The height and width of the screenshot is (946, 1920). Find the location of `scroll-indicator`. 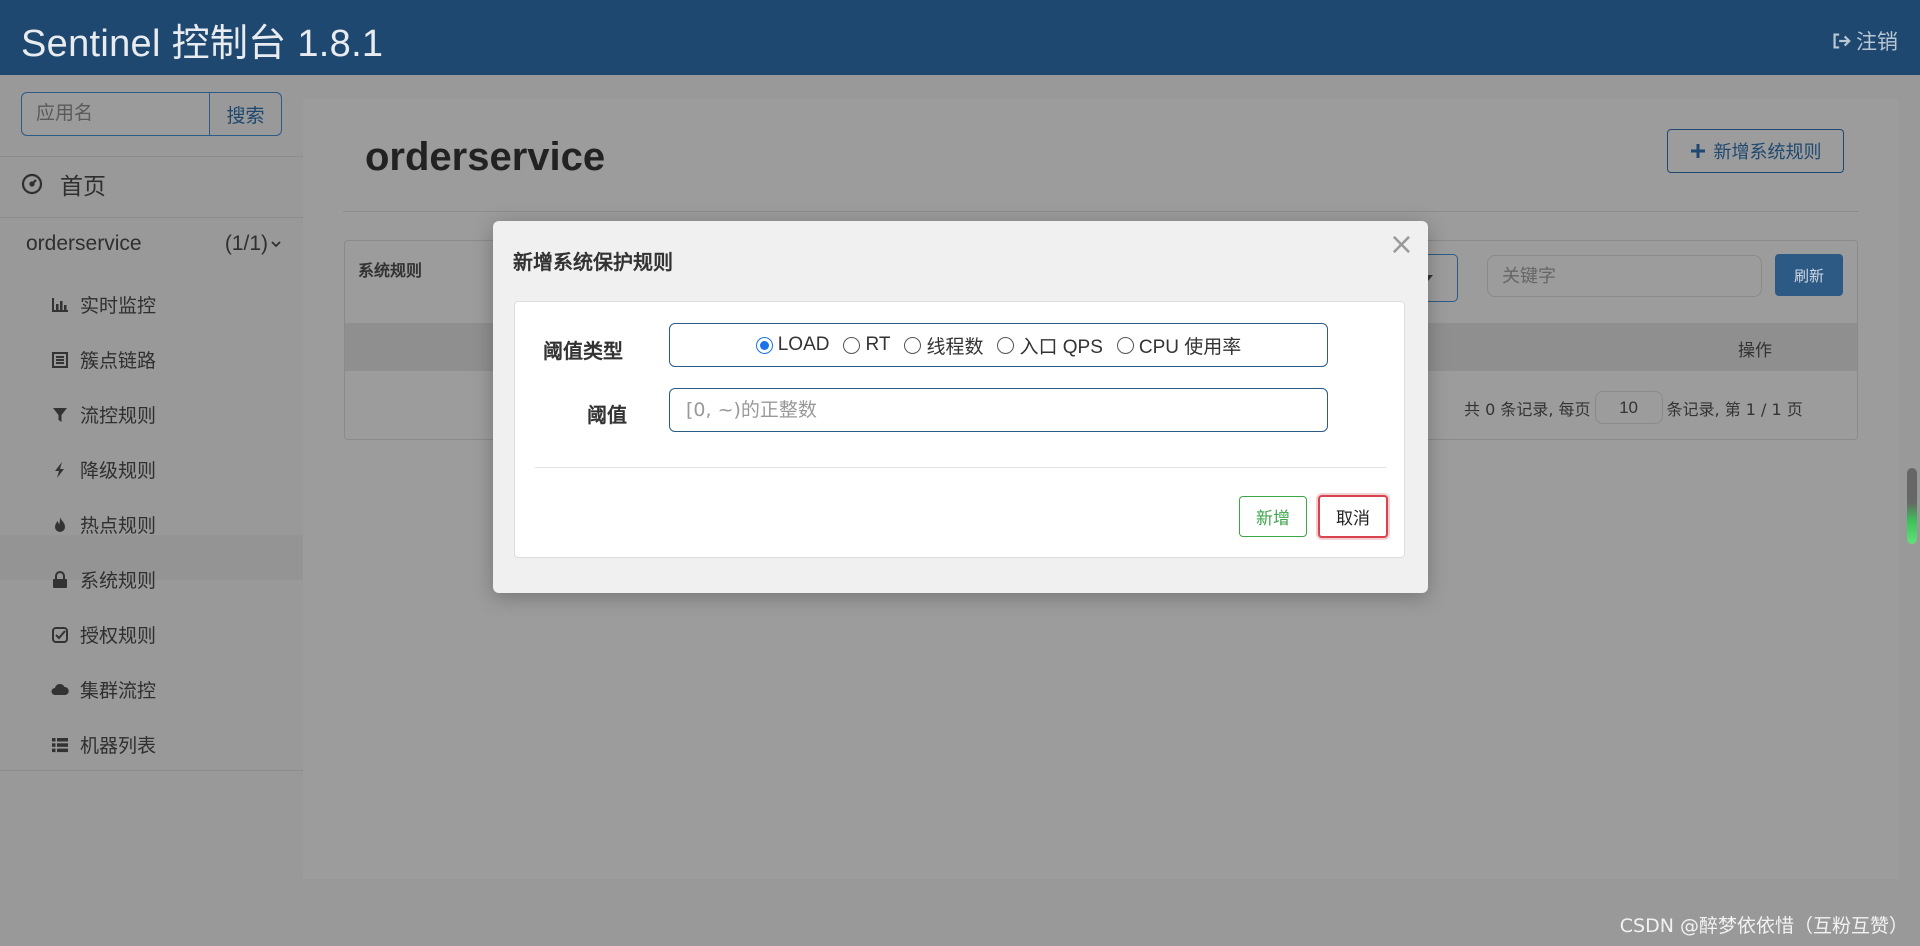

scroll-indicator is located at coordinates (1912, 506).